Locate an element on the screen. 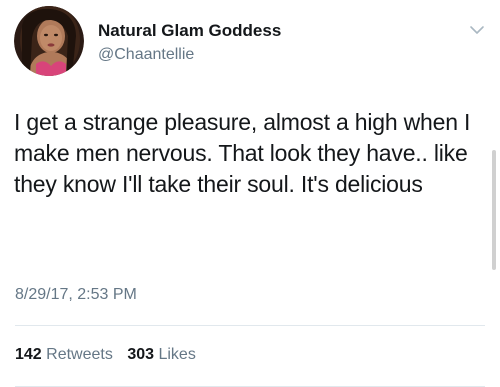 The image size is (500, 387). tweet-timestamp: 8/29/17, 2:53 PM is located at coordinates (76, 295).